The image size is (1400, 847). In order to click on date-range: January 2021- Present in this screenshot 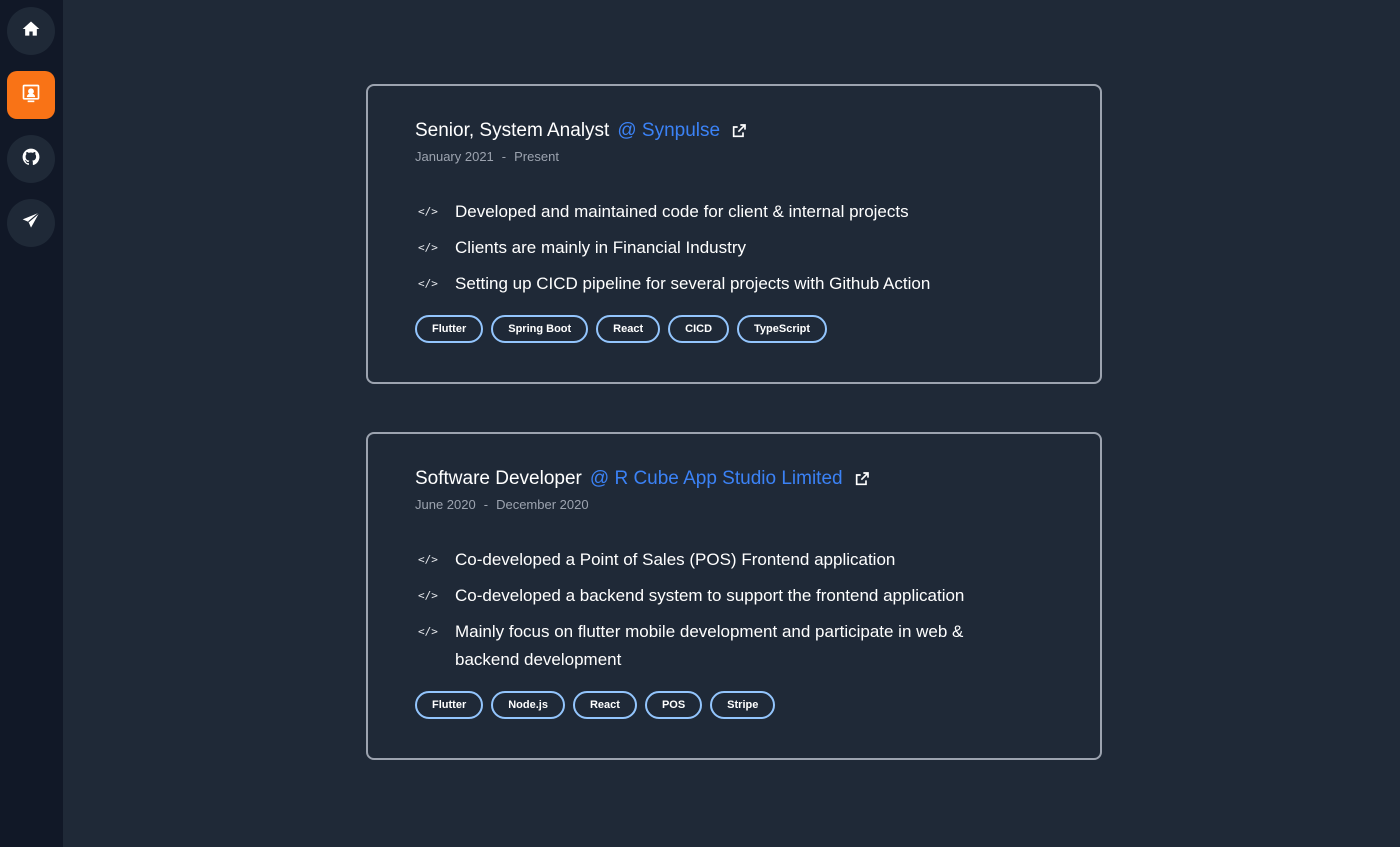, I will do `click(487, 156)`.